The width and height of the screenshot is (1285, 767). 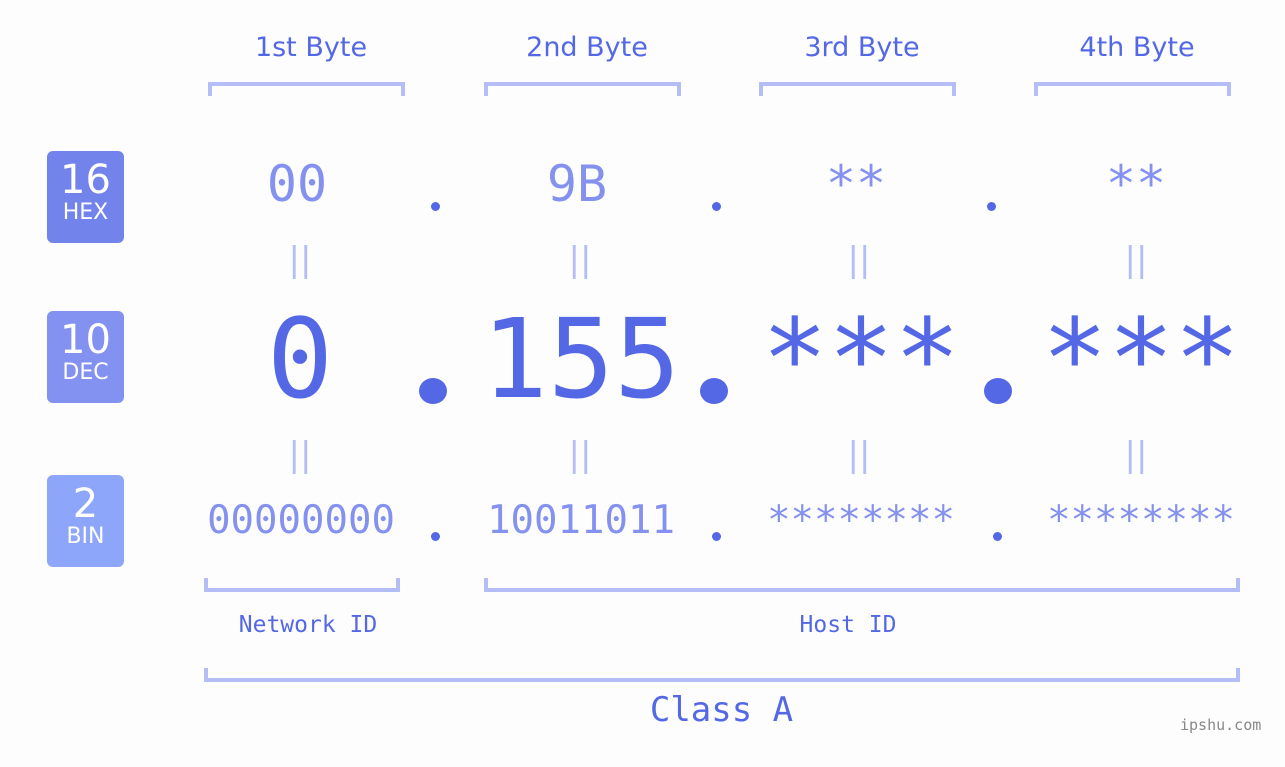 What do you see at coordinates (862, 47) in the screenshot?
I see `byte-header-3: 3rd Byte` at bounding box center [862, 47].